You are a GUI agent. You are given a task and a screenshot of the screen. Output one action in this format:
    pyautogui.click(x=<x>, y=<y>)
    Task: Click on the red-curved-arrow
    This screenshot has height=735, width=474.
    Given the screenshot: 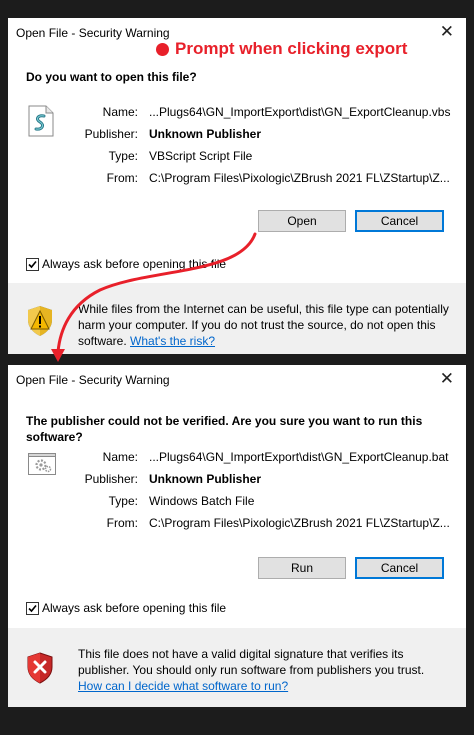 What is the action you would take?
    pyautogui.click(x=154, y=297)
    